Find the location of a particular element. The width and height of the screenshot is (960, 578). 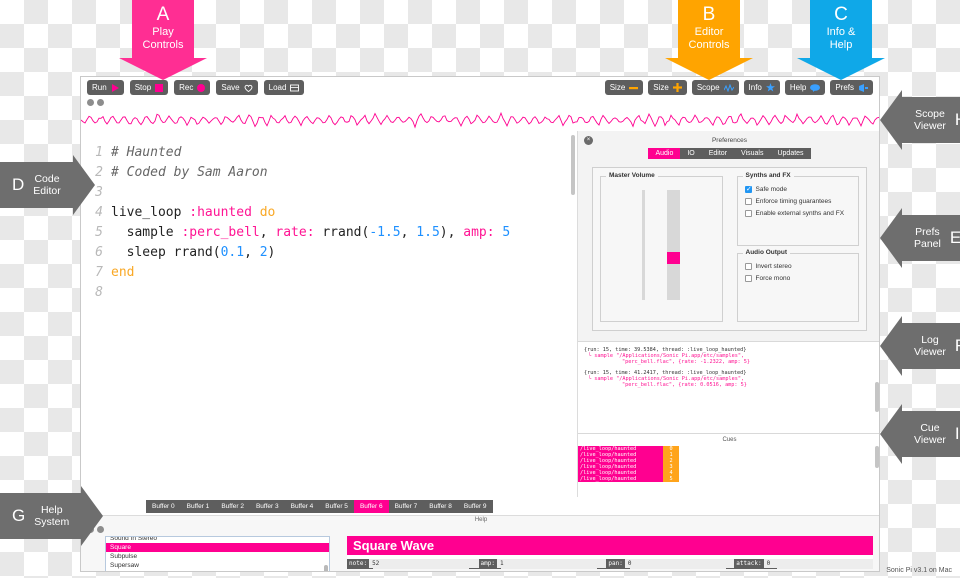

prefs-tab-updates: Updates is located at coordinates (790, 153).